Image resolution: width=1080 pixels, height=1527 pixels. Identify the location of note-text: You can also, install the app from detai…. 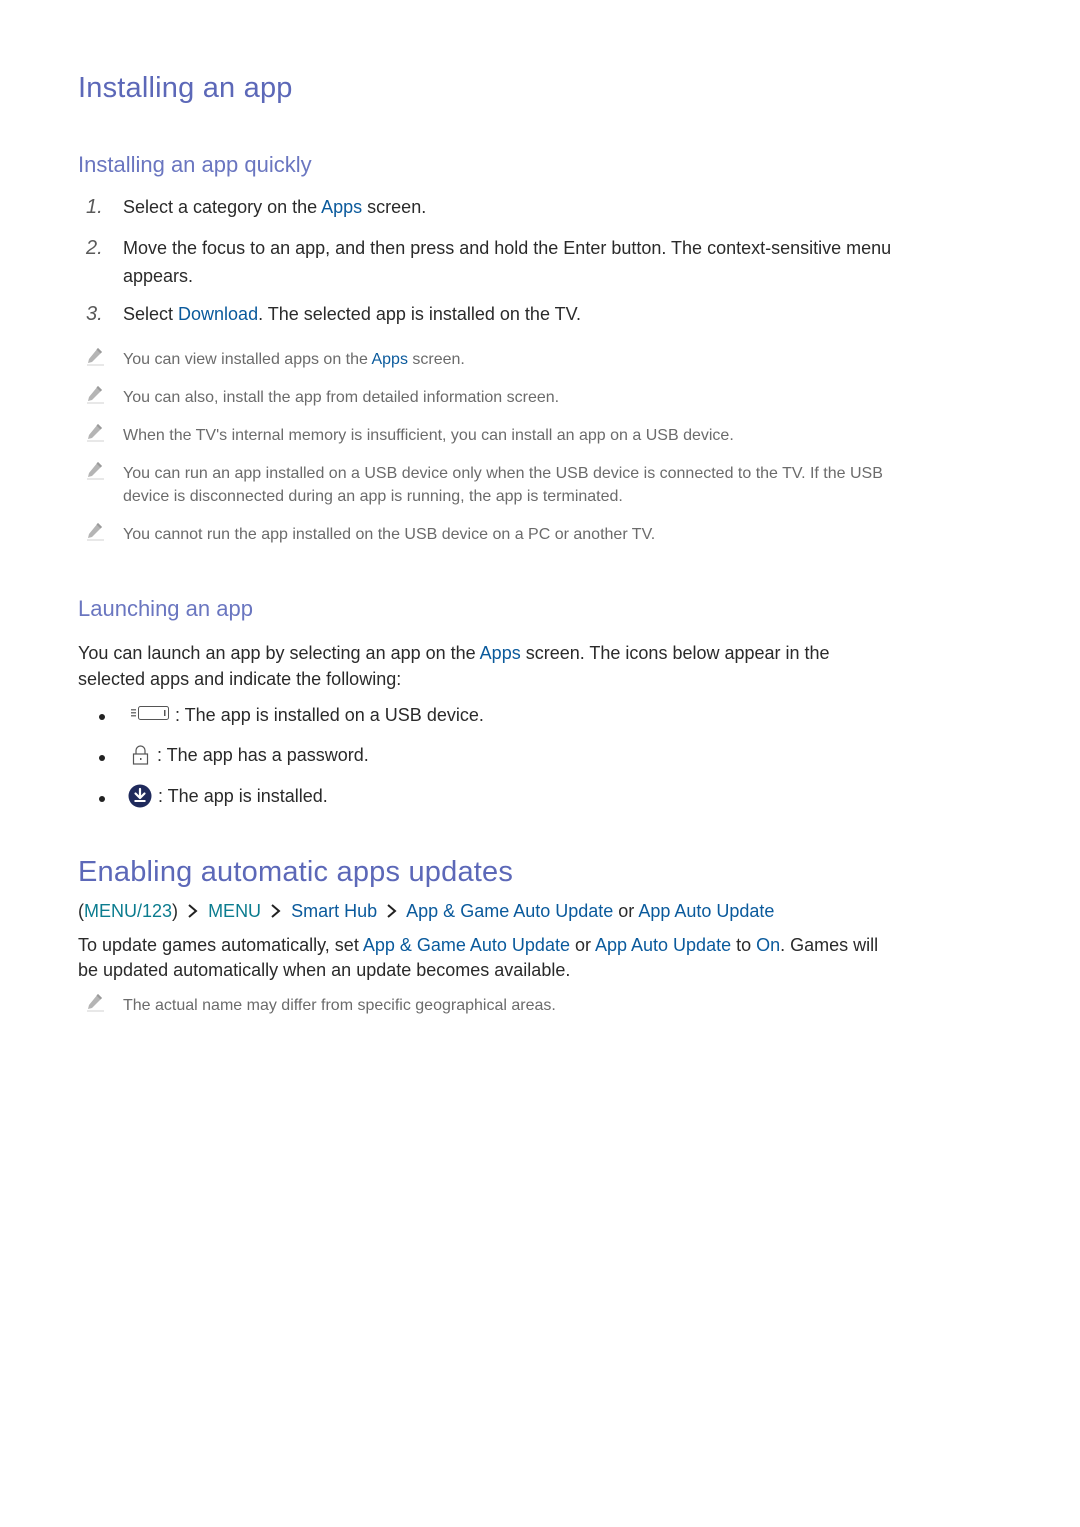
(341, 397).